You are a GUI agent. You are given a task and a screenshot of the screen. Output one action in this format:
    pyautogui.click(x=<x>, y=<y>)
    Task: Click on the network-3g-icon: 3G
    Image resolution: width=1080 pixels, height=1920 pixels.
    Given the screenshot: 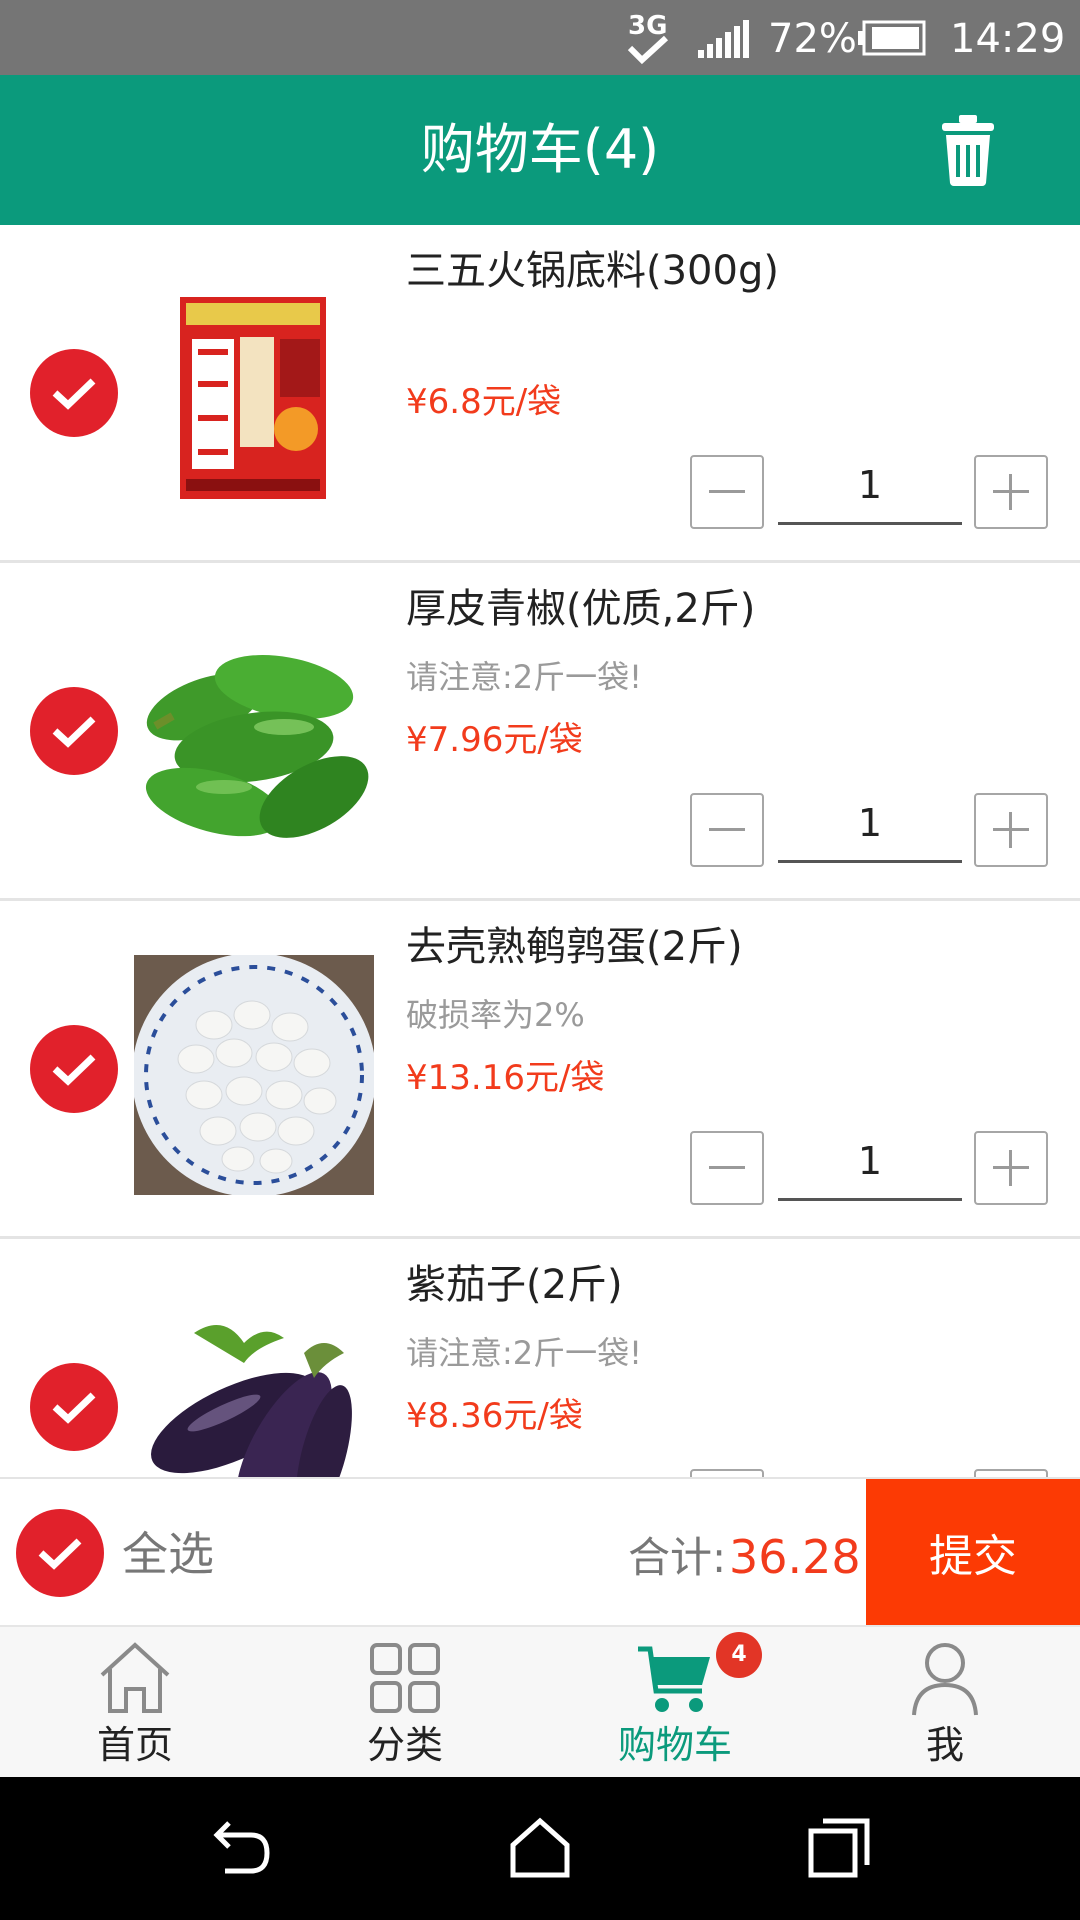 What is the action you would take?
    pyautogui.click(x=648, y=38)
    